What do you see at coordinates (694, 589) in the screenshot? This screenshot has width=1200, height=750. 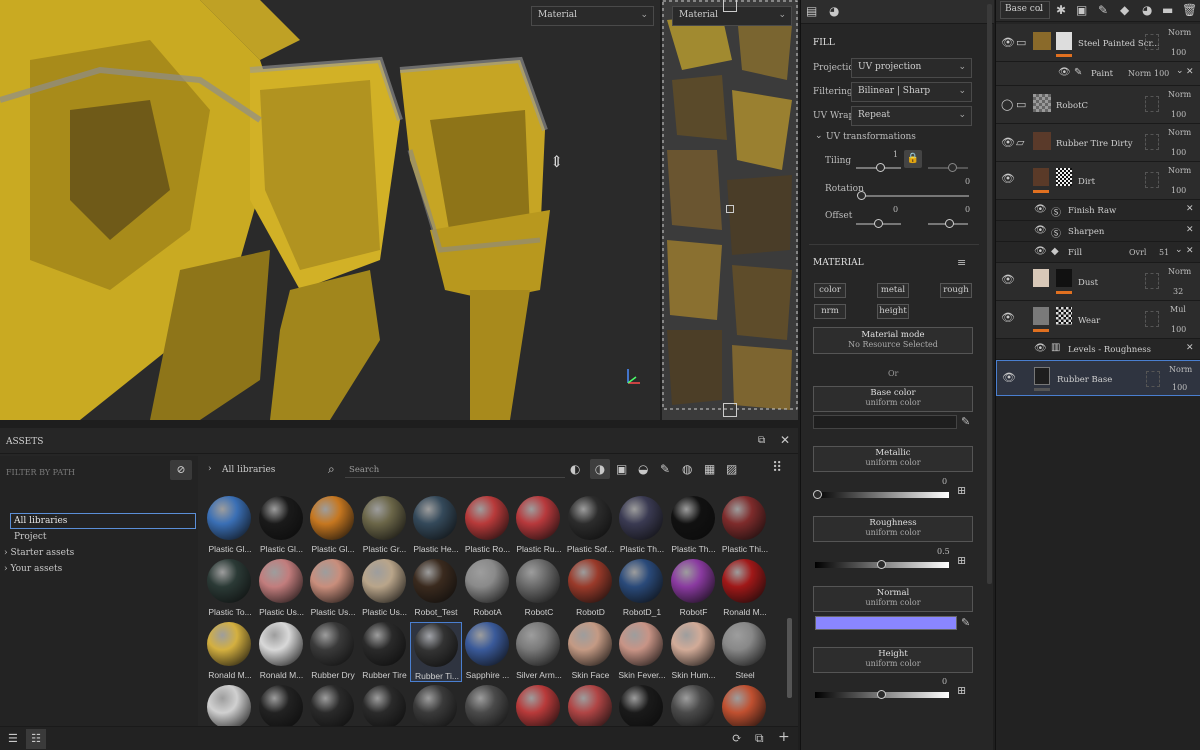 I see `asset-item: RobotF` at bounding box center [694, 589].